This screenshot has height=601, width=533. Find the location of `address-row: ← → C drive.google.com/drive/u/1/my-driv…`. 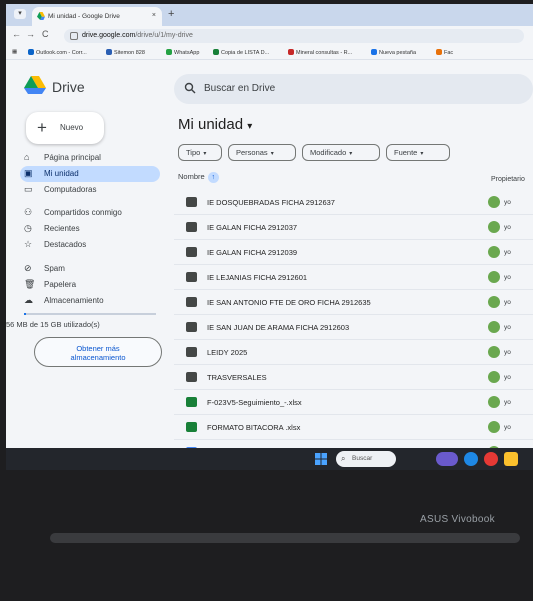

address-row: ← → C drive.google.com/drive/u/1/my-driv… is located at coordinates (269, 36).